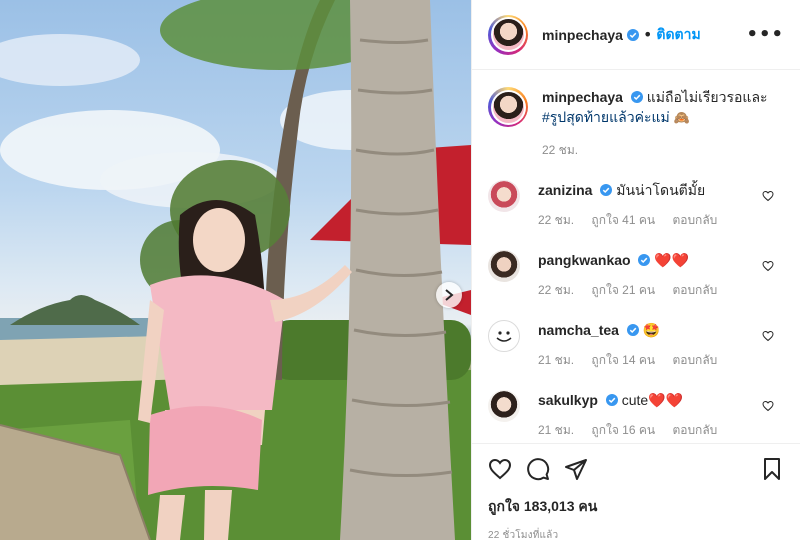 This screenshot has width=800, height=540. What do you see at coordinates (508, 107) in the screenshot?
I see `caption-author-avatar` at bounding box center [508, 107].